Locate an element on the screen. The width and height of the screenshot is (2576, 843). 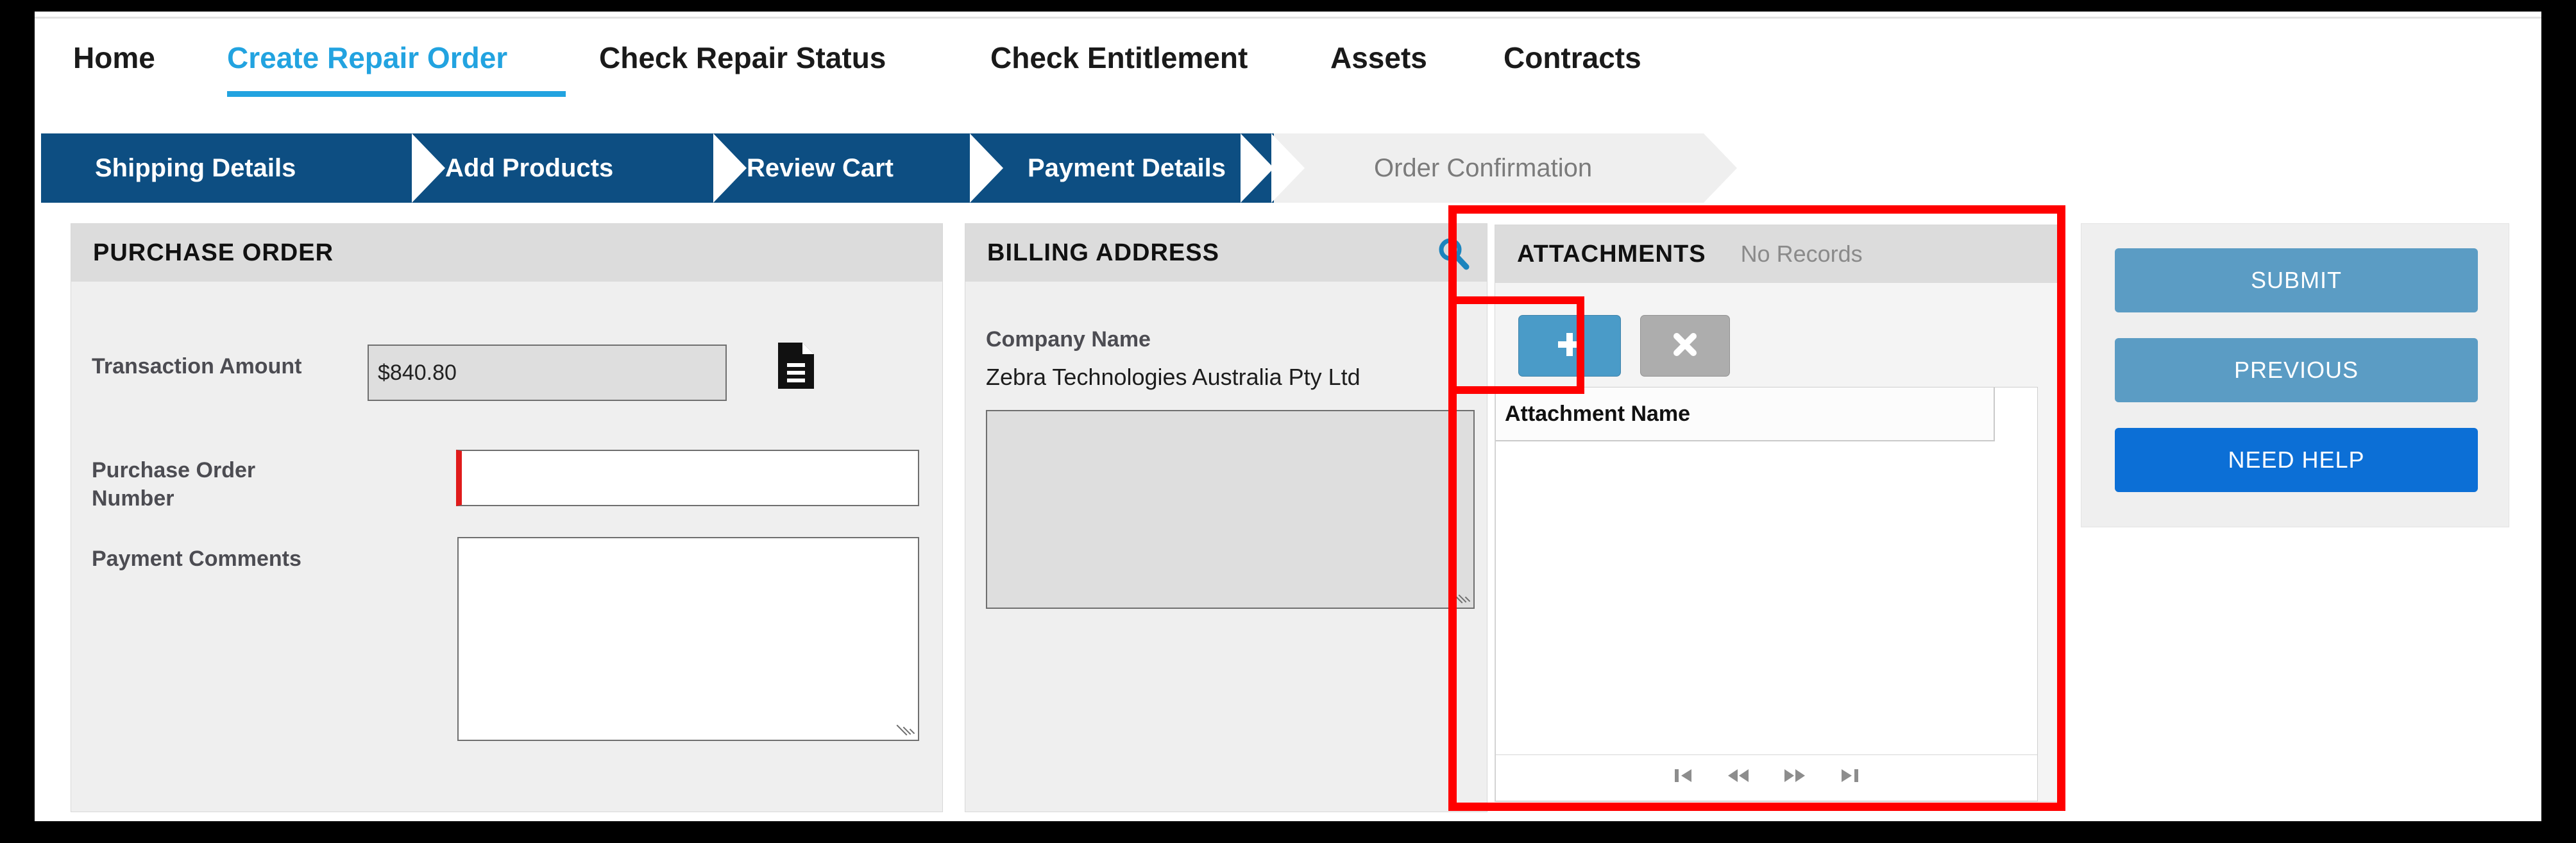
nav-item-assets: Assets is located at coordinates (1378, 58).